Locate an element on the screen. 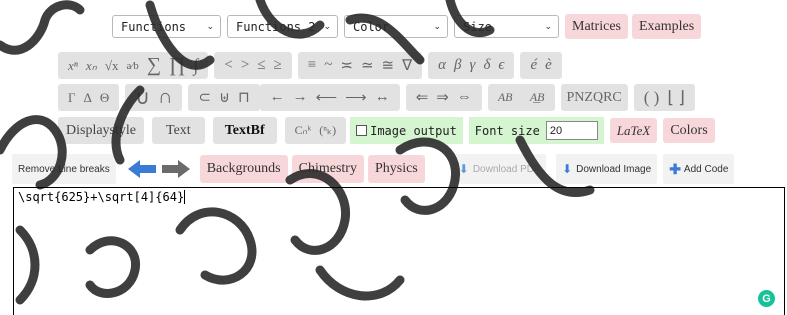 Image resolution: width=787 pixels, height=315 pixels. relations-group: < > ≤ ≥ is located at coordinates (253, 65).